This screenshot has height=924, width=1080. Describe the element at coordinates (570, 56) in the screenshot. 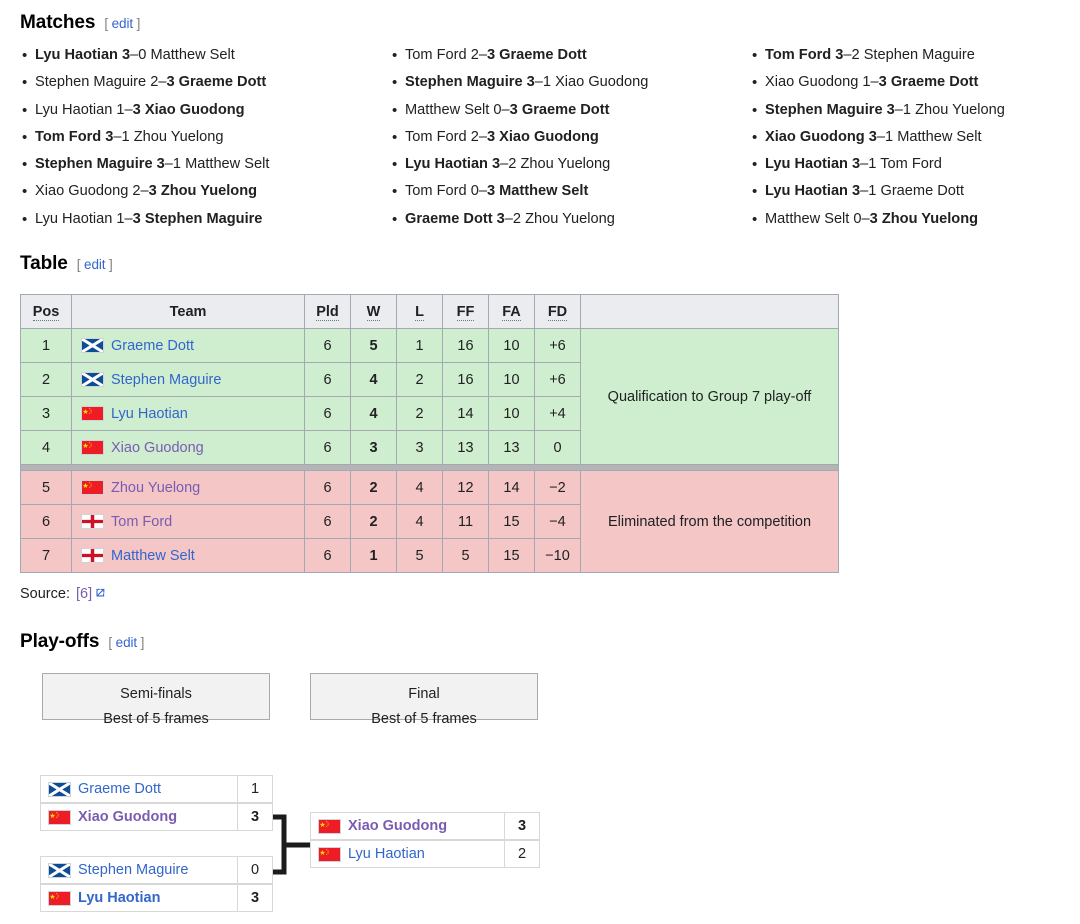

I see `match-item: Tom Ford 2–3 Graeme Dott` at that location.